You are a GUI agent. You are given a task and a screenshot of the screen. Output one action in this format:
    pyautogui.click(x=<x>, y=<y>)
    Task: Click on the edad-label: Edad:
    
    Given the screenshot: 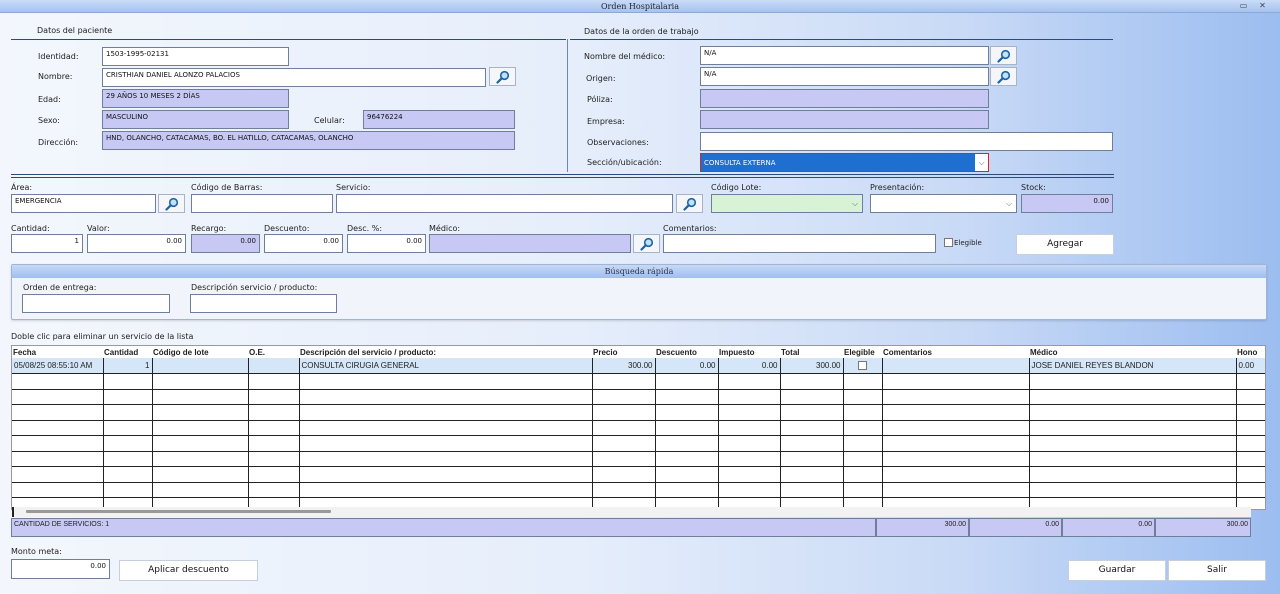 What is the action you would take?
    pyautogui.click(x=49, y=99)
    